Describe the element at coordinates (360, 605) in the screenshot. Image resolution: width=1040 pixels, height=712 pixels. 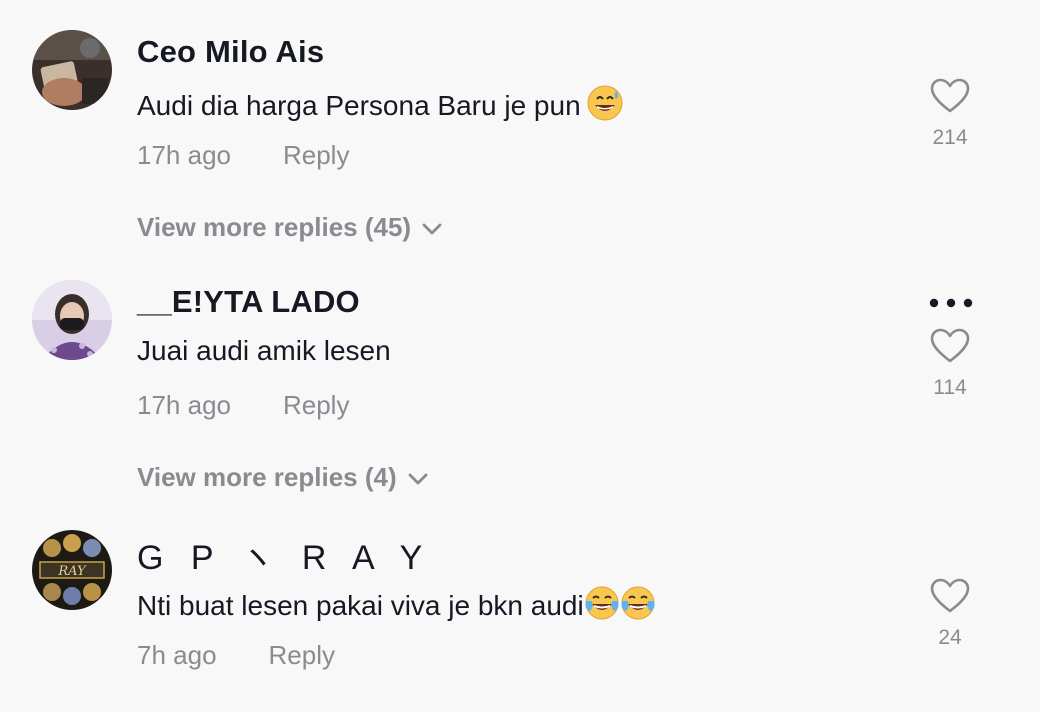
I see `comment-text-content: Nti buat lesen pakai viva je bkn audi` at that location.